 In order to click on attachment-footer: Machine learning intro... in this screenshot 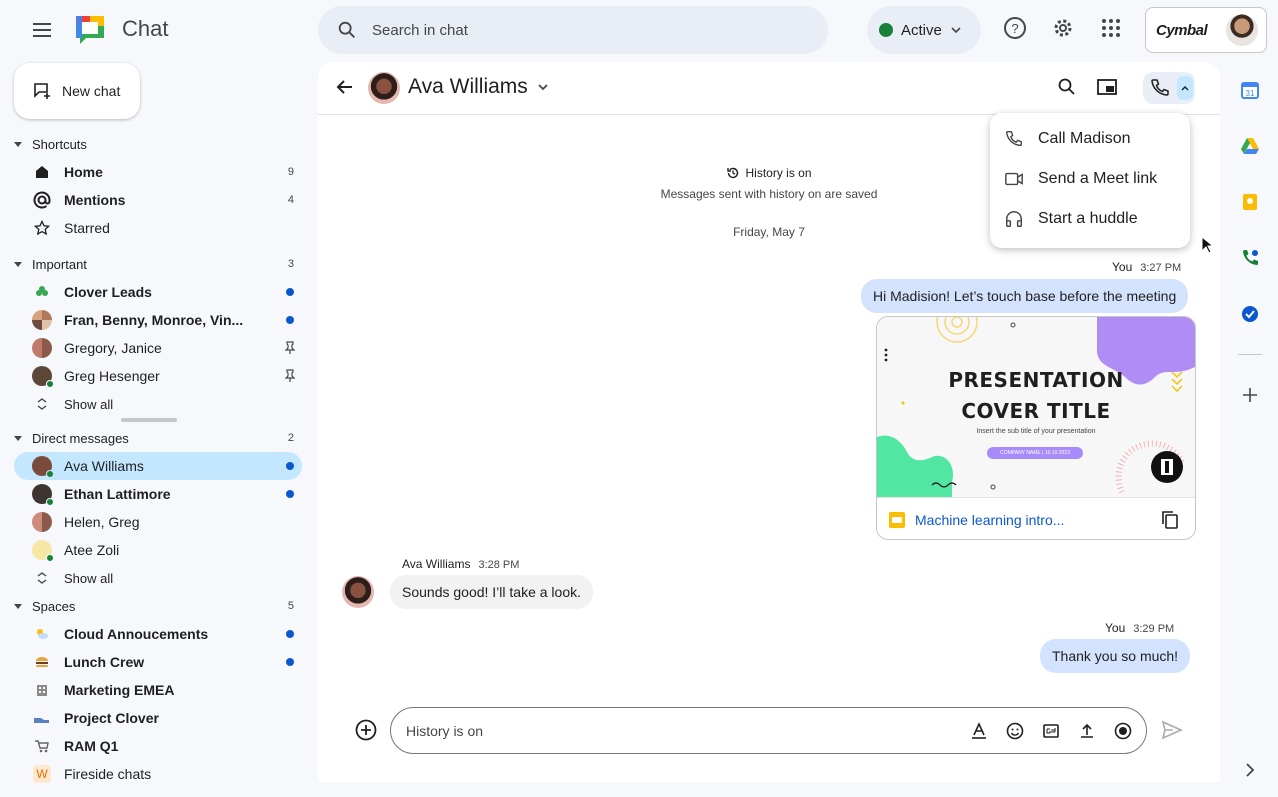, I will do `click(1036, 518)`.